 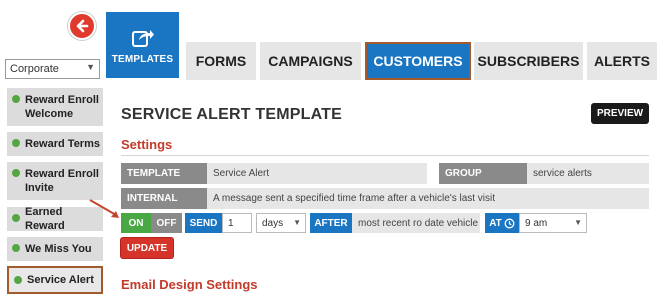 I want to click on update-button: UPDATE, so click(x=147, y=248).